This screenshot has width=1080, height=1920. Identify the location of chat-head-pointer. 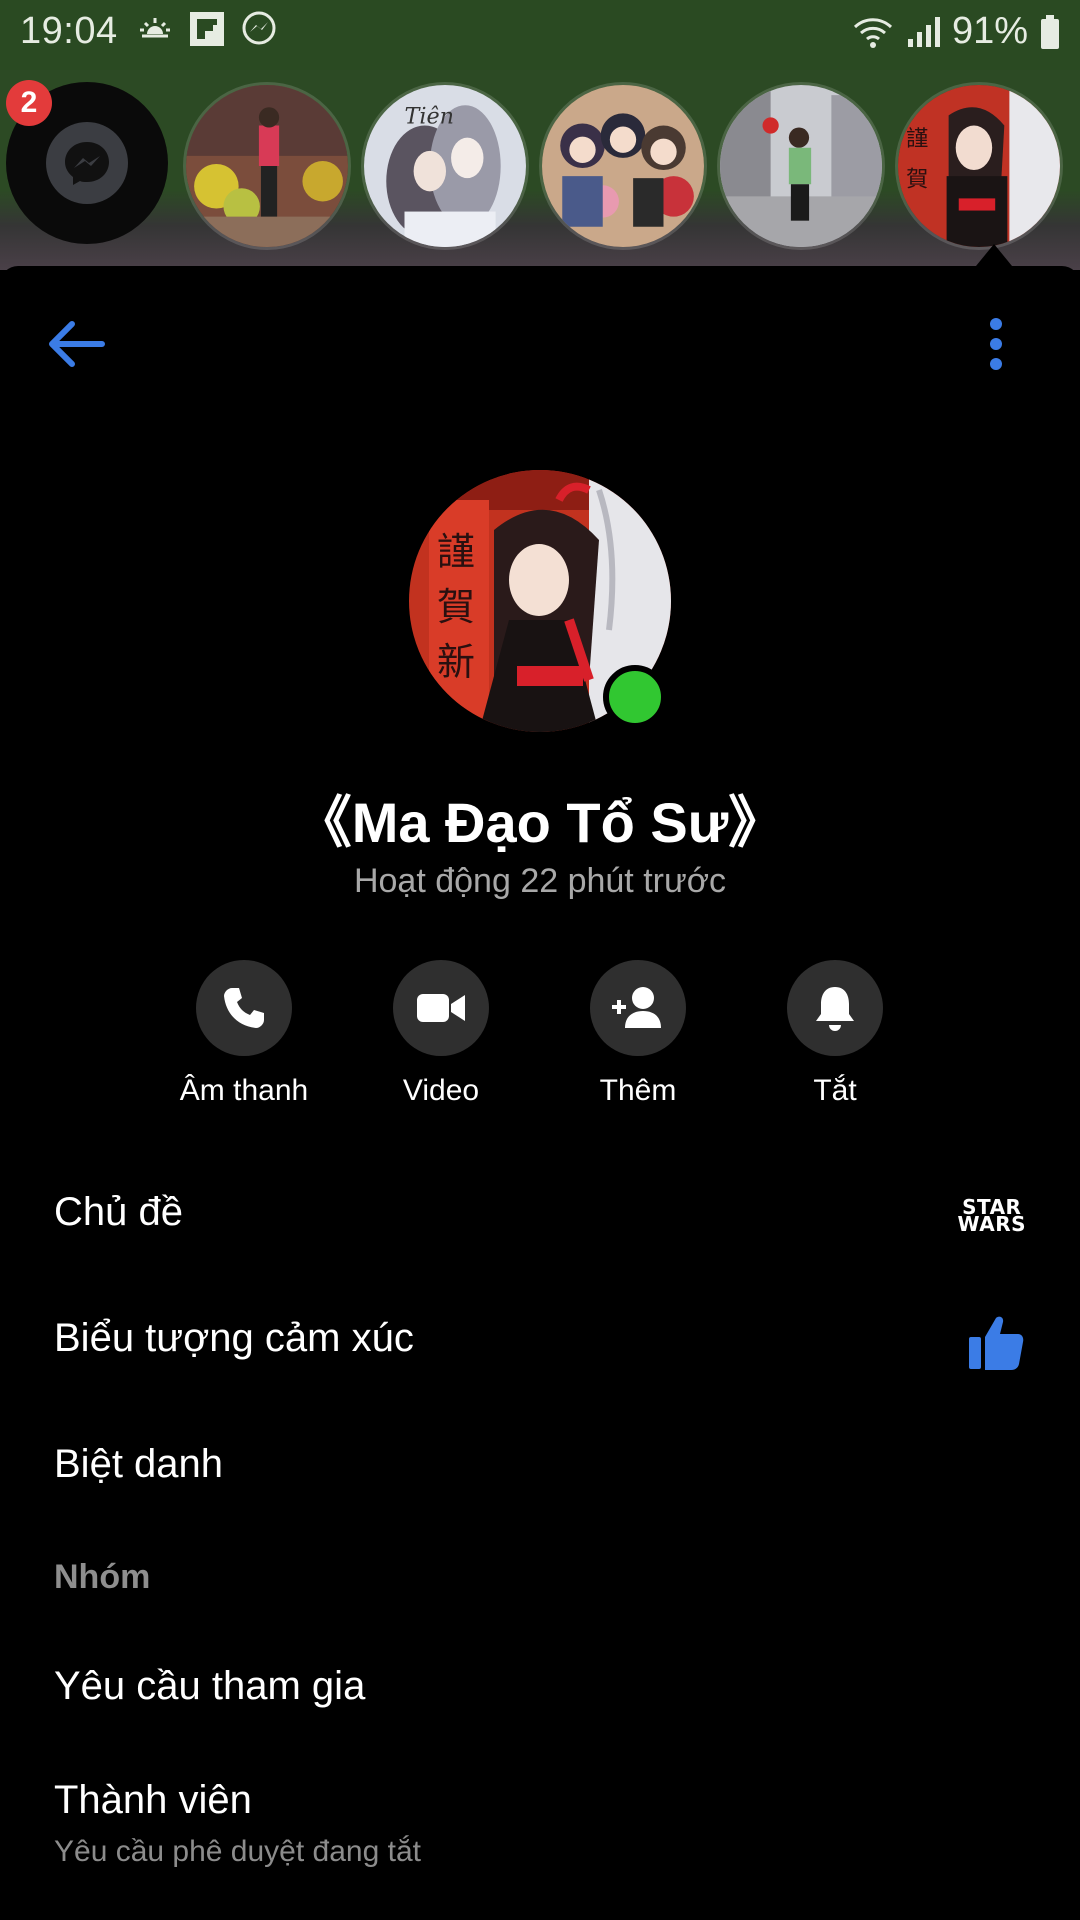
(994, 255).